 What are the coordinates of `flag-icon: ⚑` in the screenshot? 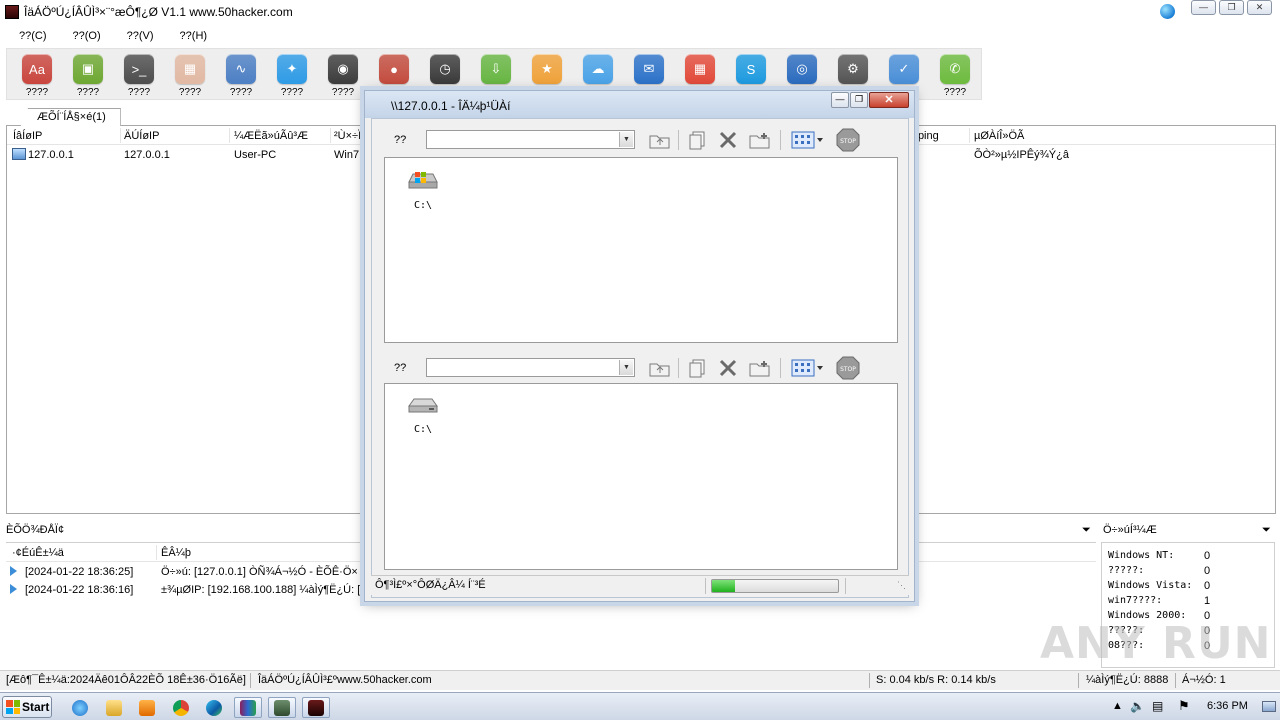 It's located at (1184, 706).